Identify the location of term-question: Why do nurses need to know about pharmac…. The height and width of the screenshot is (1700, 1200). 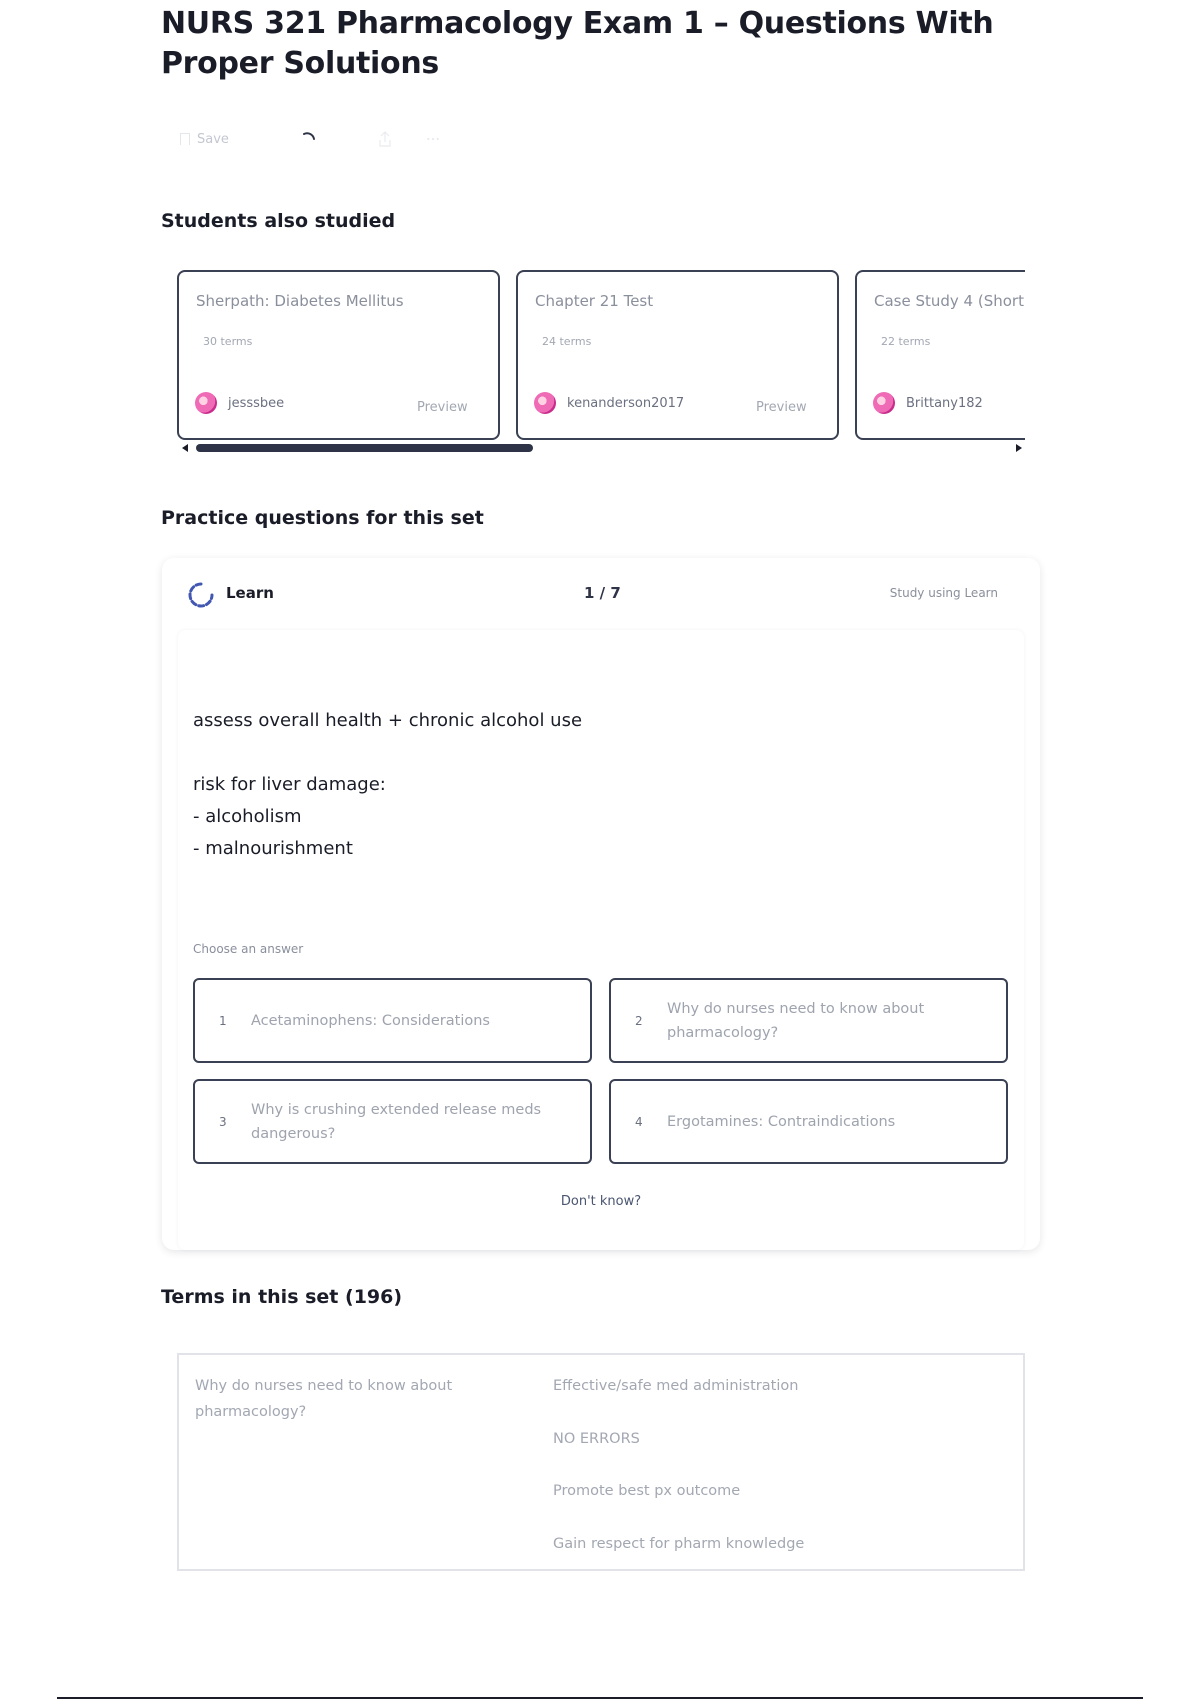
(324, 1399).